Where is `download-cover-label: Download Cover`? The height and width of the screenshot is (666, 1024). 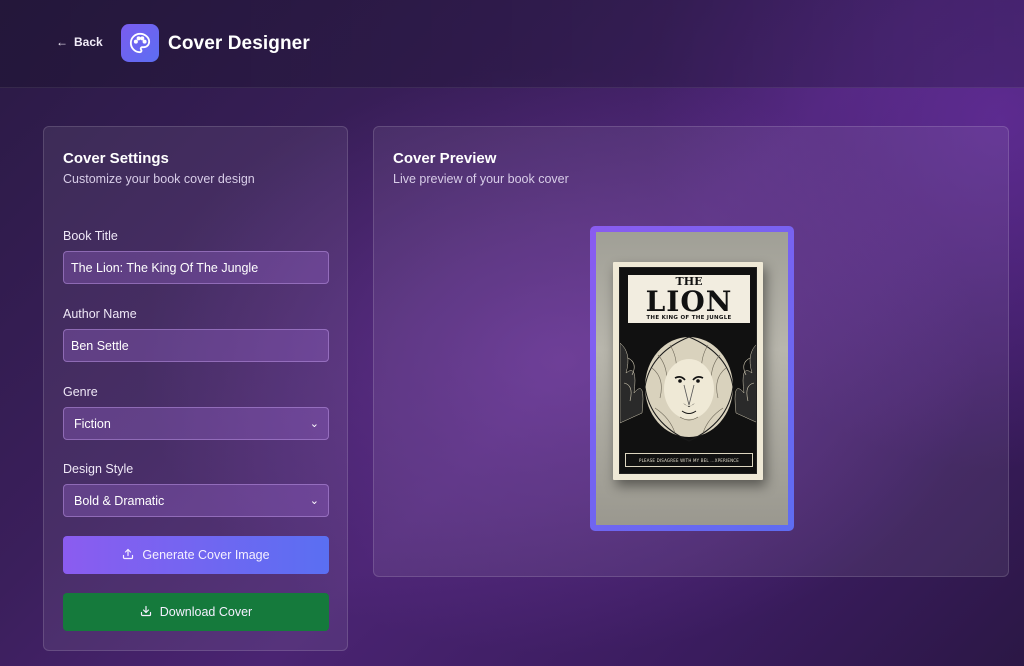 download-cover-label: Download Cover is located at coordinates (206, 612).